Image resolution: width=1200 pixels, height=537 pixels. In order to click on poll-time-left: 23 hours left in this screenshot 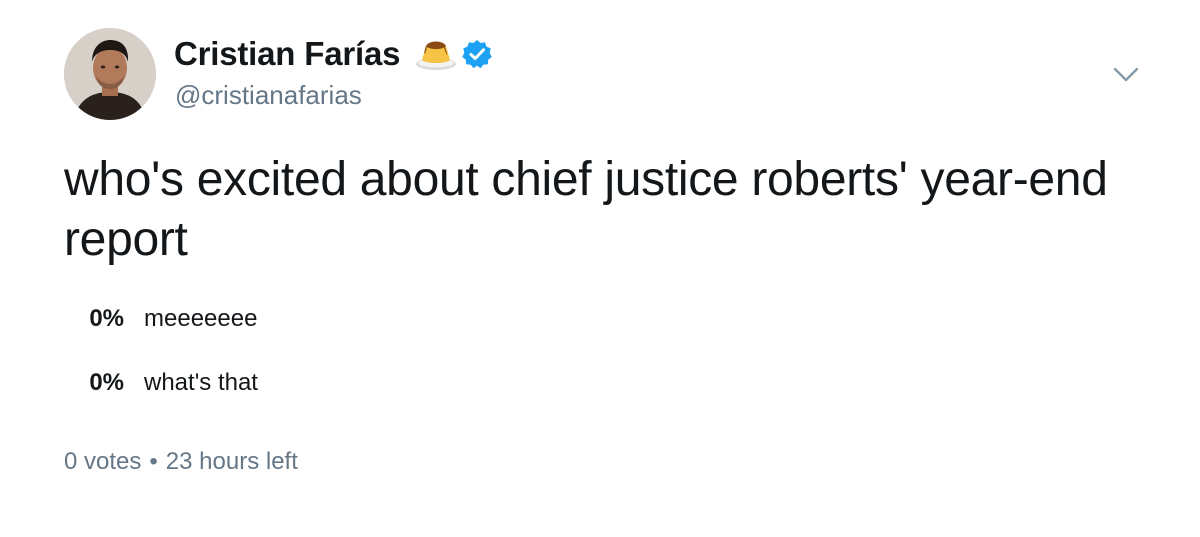, I will do `click(231, 461)`.